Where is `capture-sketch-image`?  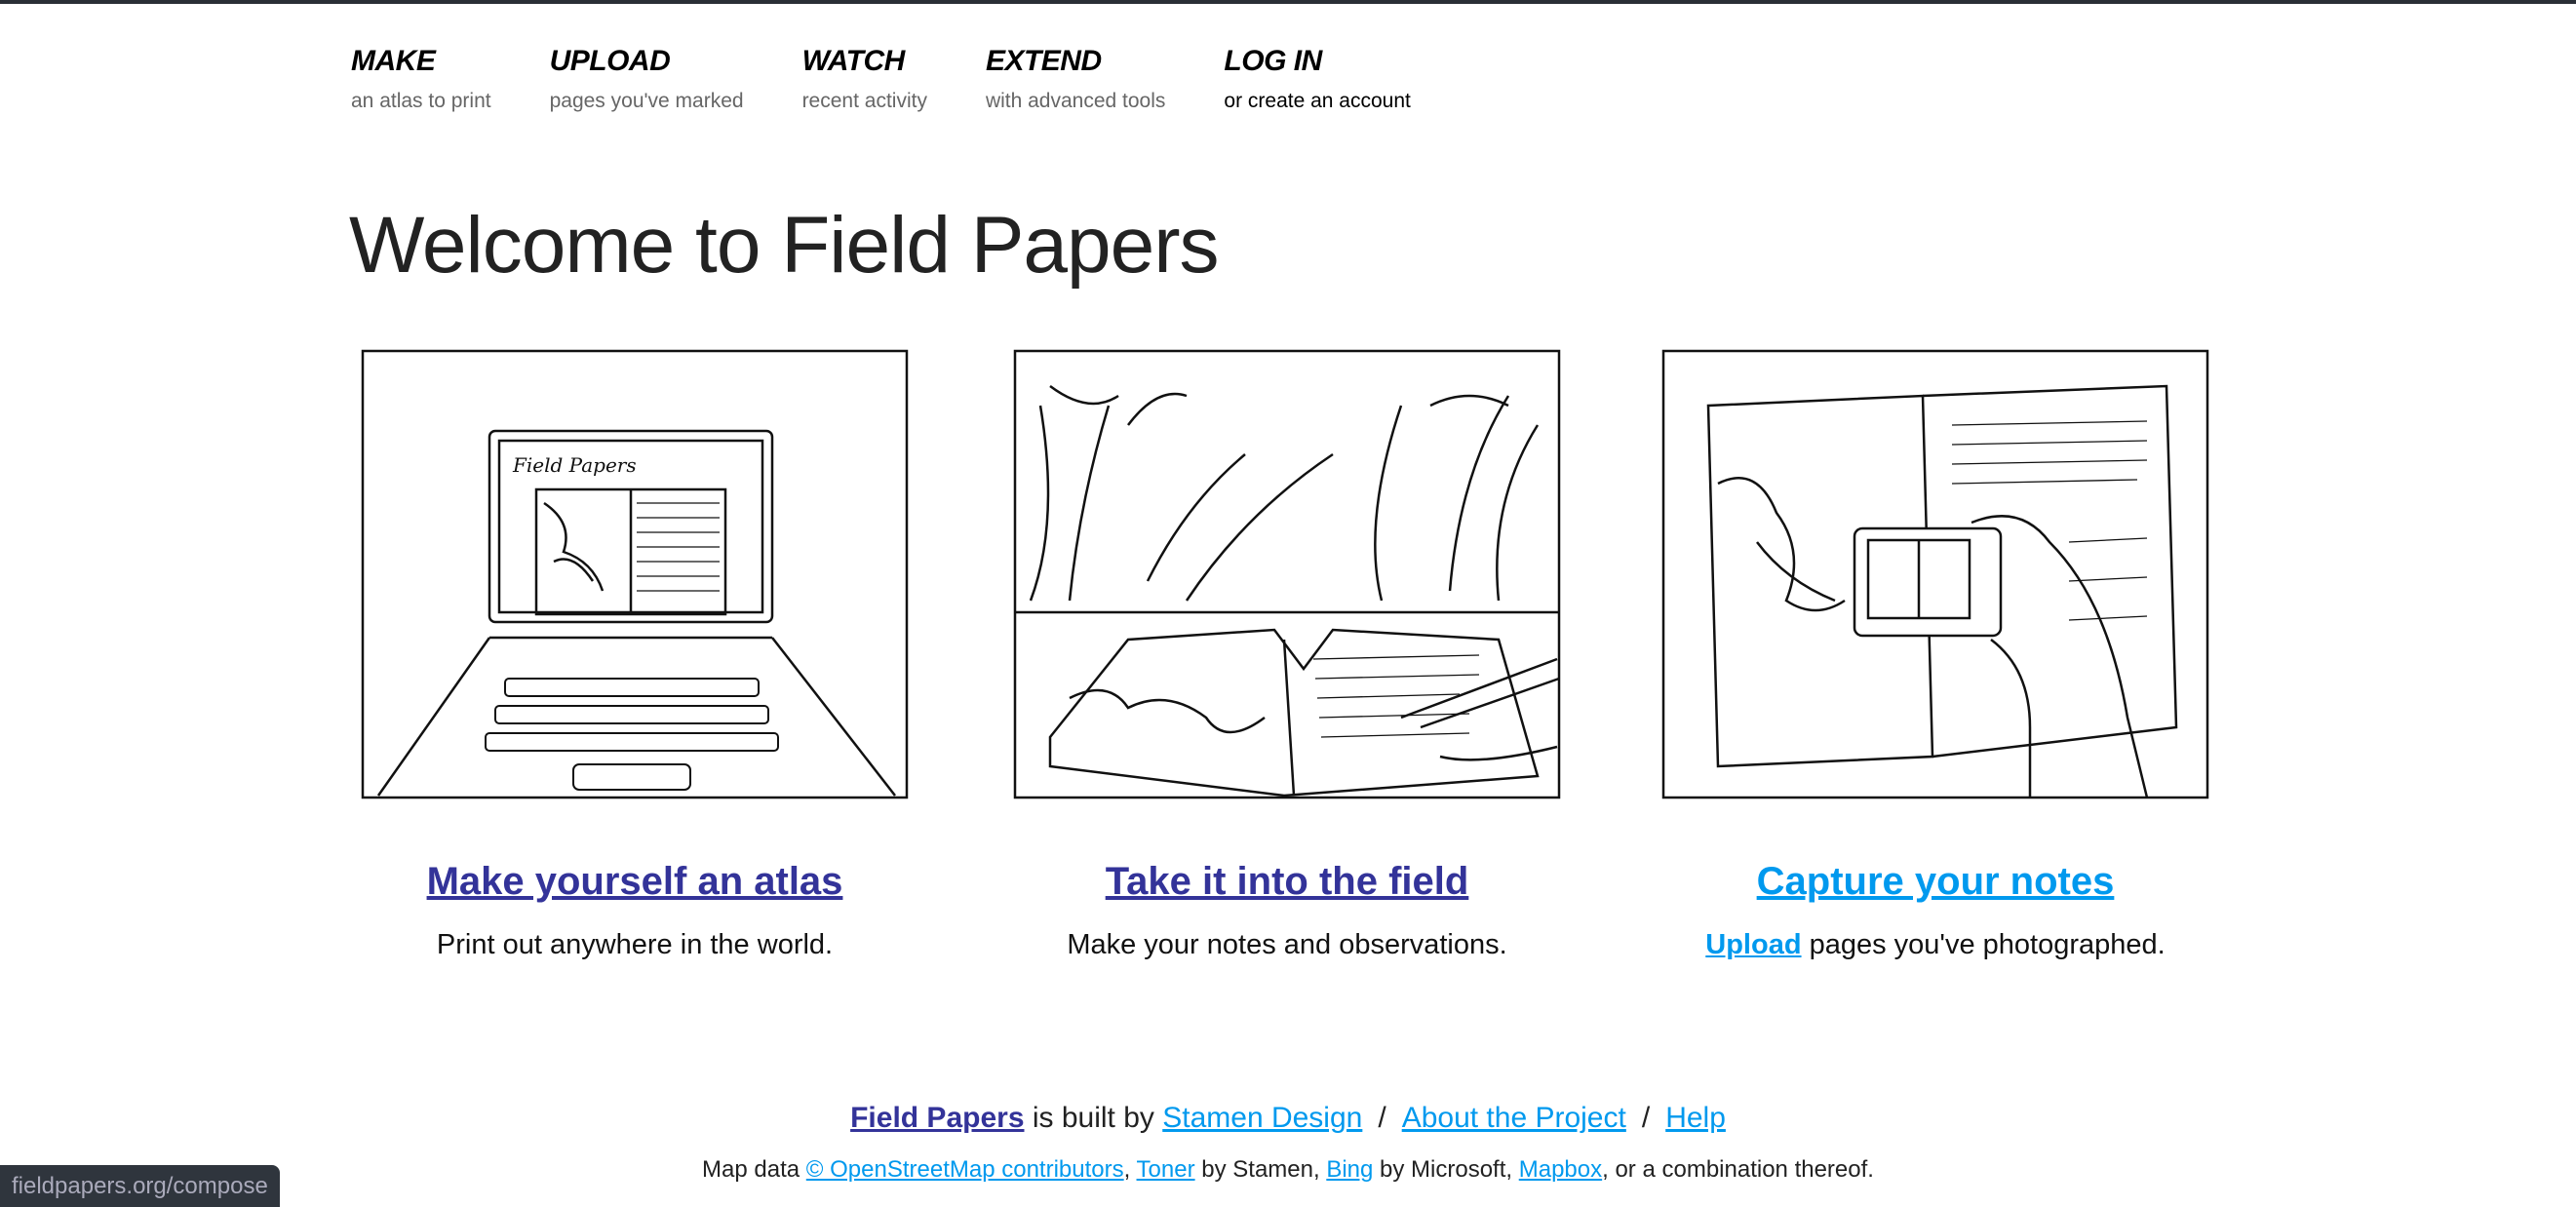 capture-sketch-image is located at coordinates (1935, 574).